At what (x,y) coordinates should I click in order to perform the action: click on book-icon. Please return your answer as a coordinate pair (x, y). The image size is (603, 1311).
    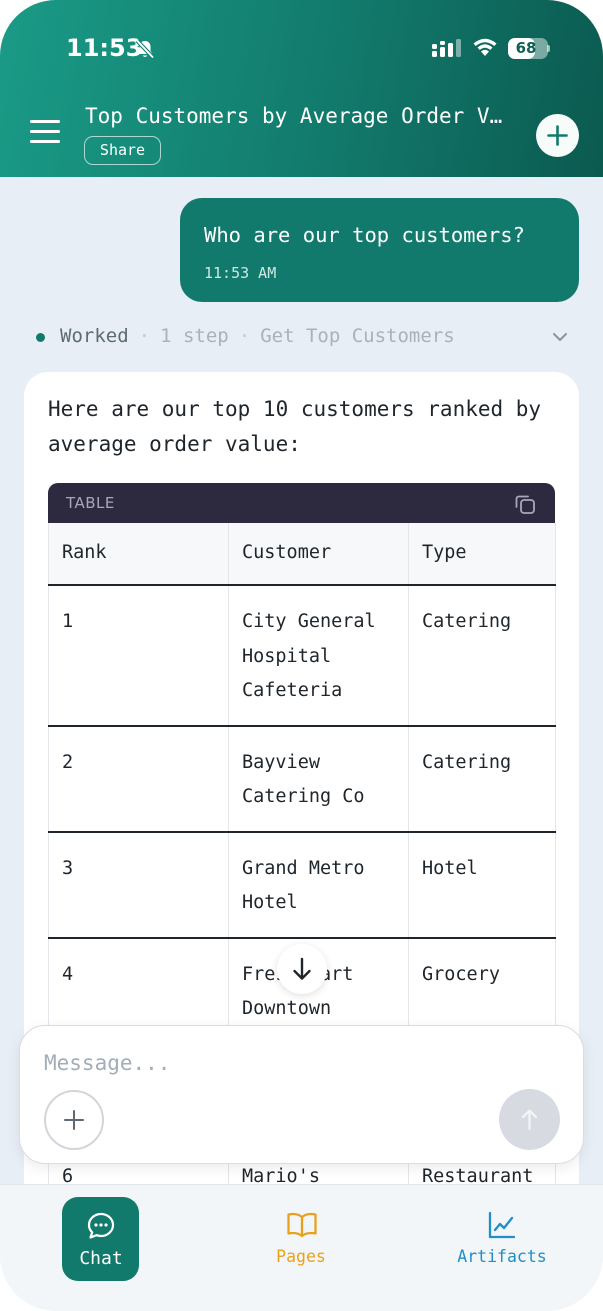
    Looking at the image, I should click on (302, 1225).